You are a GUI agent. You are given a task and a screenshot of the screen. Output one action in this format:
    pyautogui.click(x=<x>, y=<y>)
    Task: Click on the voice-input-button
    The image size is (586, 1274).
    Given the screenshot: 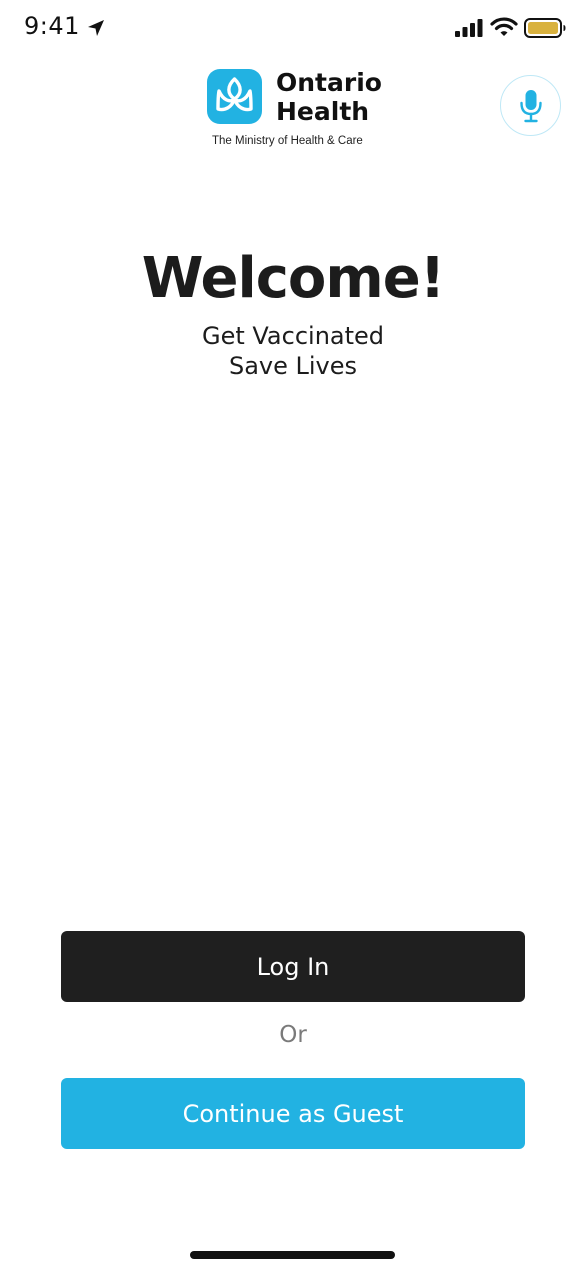 What is the action you would take?
    pyautogui.click(x=530, y=105)
    